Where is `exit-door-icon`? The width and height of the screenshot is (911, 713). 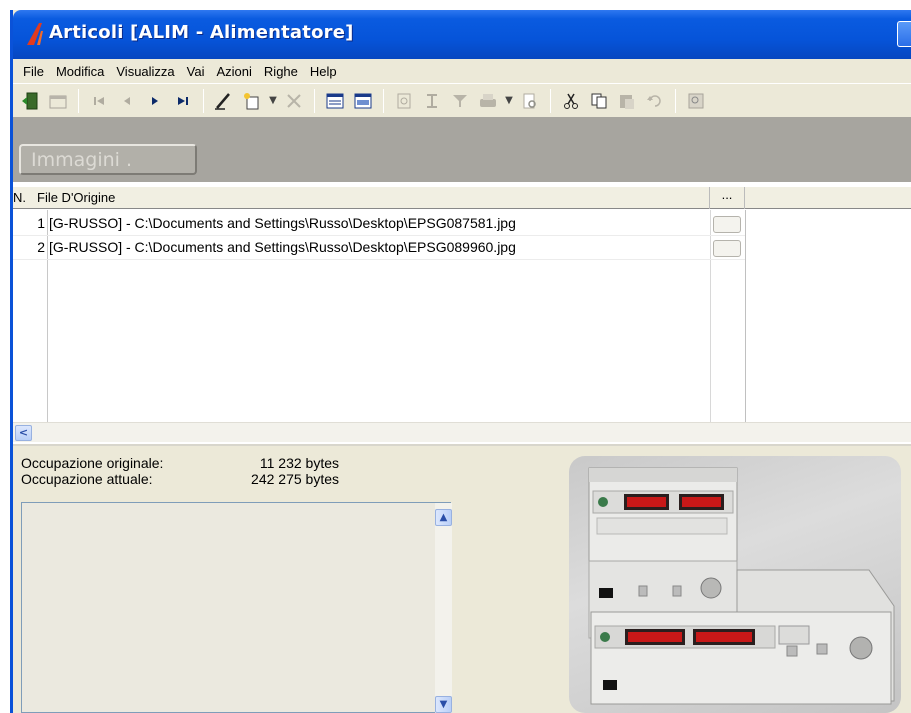 exit-door-icon is located at coordinates (30, 101).